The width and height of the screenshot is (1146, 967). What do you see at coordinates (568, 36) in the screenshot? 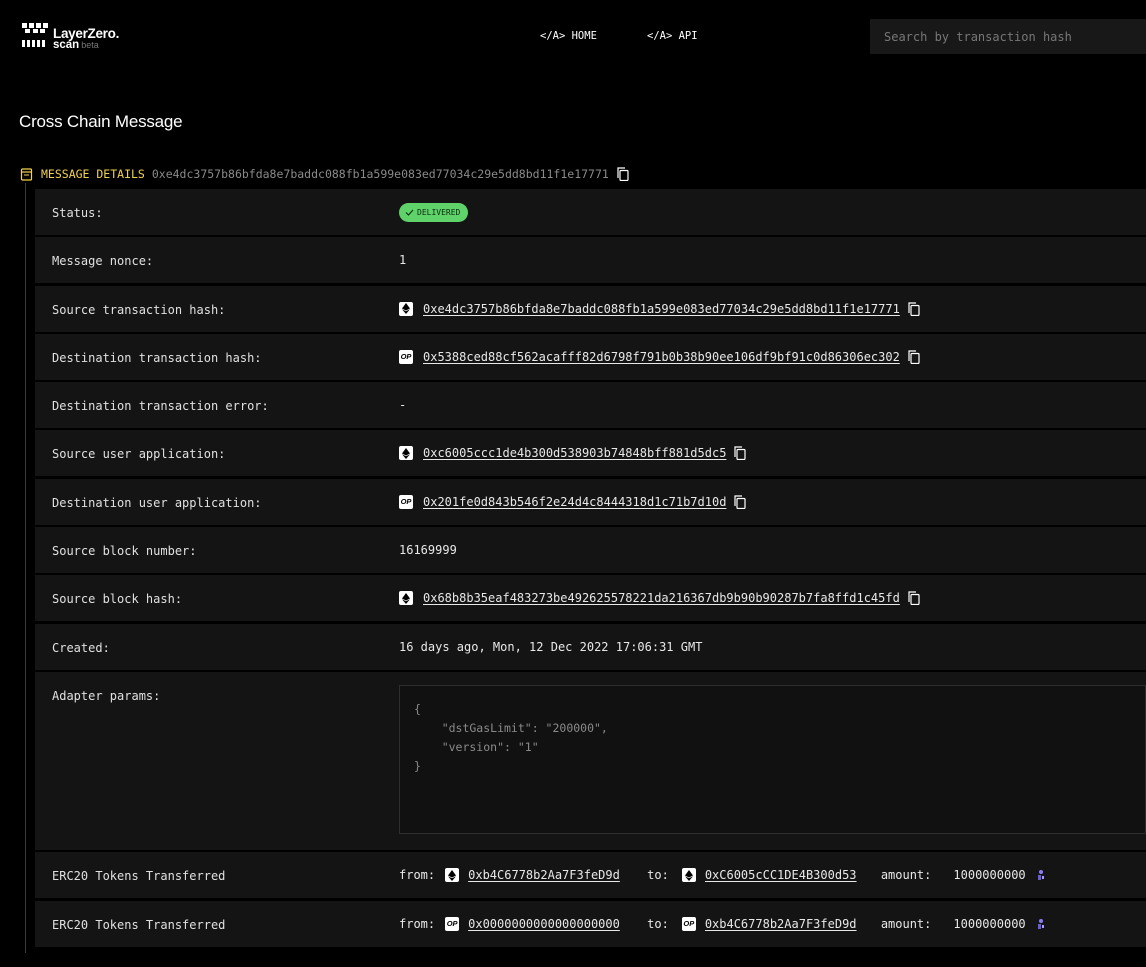
I see `nav-home-link: </A> HOME` at bounding box center [568, 36].